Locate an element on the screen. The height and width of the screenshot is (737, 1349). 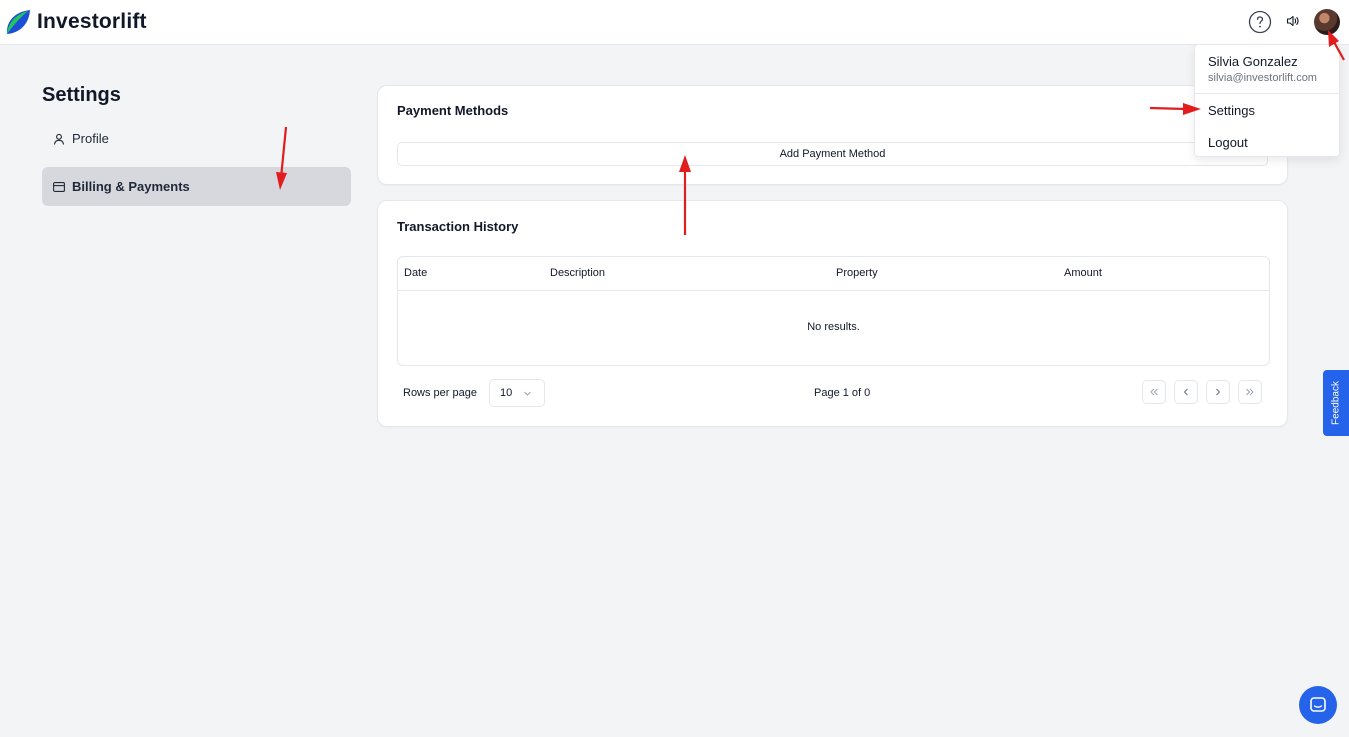
last-page-button is located at coordinates (1250, 392).